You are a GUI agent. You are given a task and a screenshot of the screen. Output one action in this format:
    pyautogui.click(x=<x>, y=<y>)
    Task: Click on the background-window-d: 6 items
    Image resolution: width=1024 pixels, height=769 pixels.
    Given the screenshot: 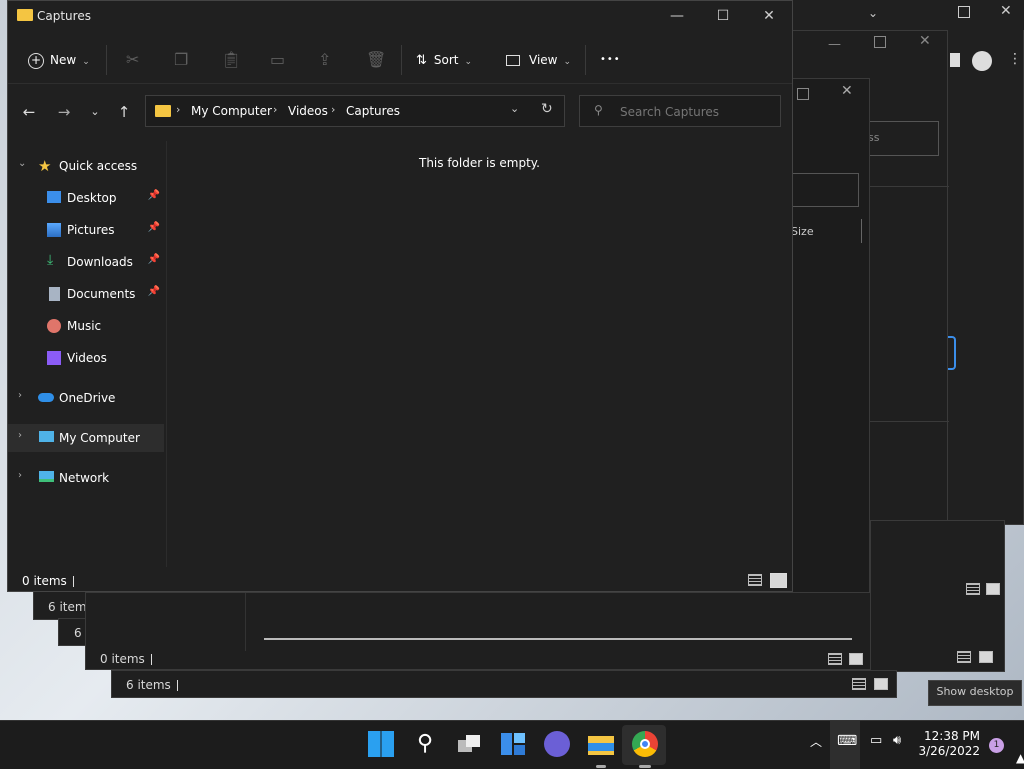 What is the action you would take?
    pyautogui.click(x=504, y=684)
    